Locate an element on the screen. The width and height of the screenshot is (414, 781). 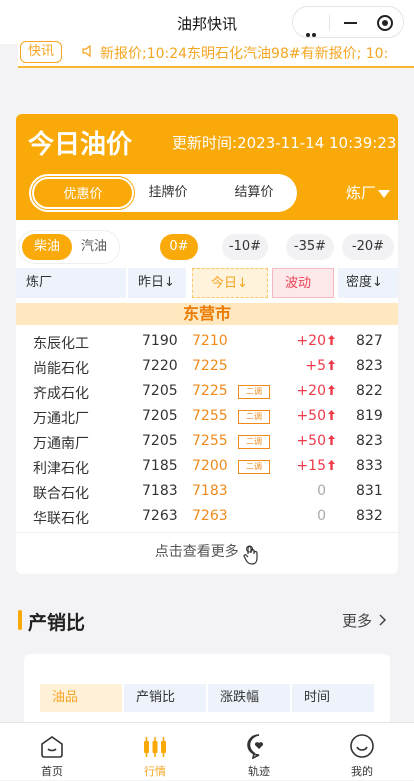
smile-face-icon is located at coordinates (362, 746).